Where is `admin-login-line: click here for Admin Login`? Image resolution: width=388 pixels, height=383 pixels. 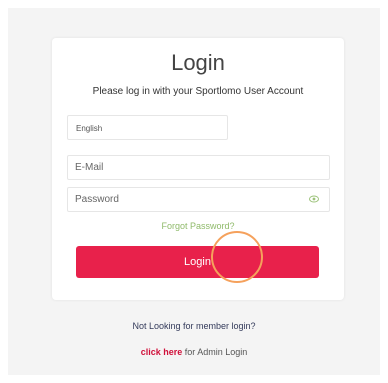
admin-login-line: click here for Admin Login is located at coordinates (194, 352).